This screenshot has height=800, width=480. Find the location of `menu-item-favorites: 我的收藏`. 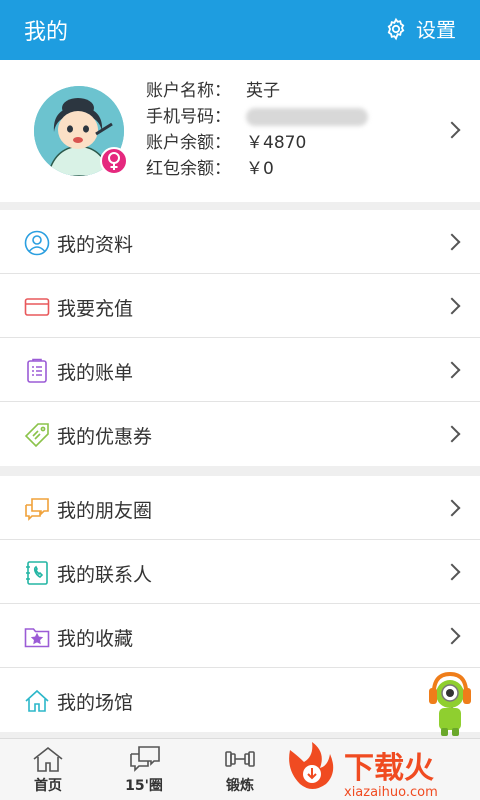

menu-item-favorites: 我的收藏 is located at coordinates (240, 636).